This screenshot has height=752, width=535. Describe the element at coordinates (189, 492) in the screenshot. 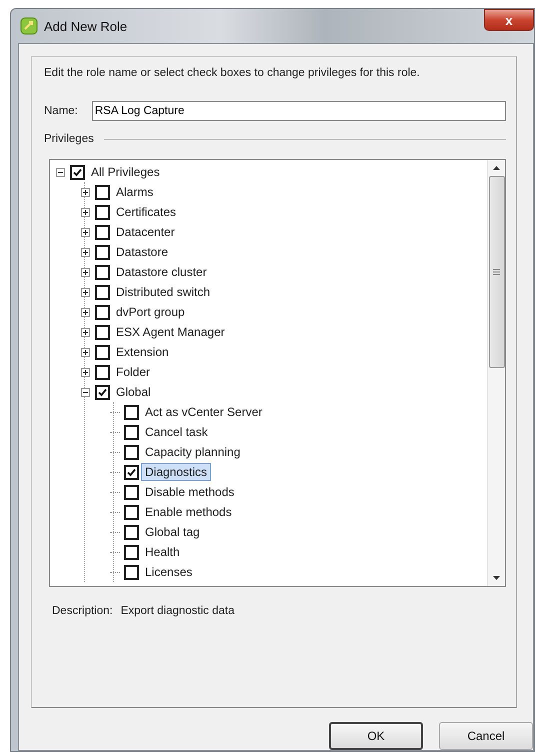

I see `tree-item: Disable methods` at that location.